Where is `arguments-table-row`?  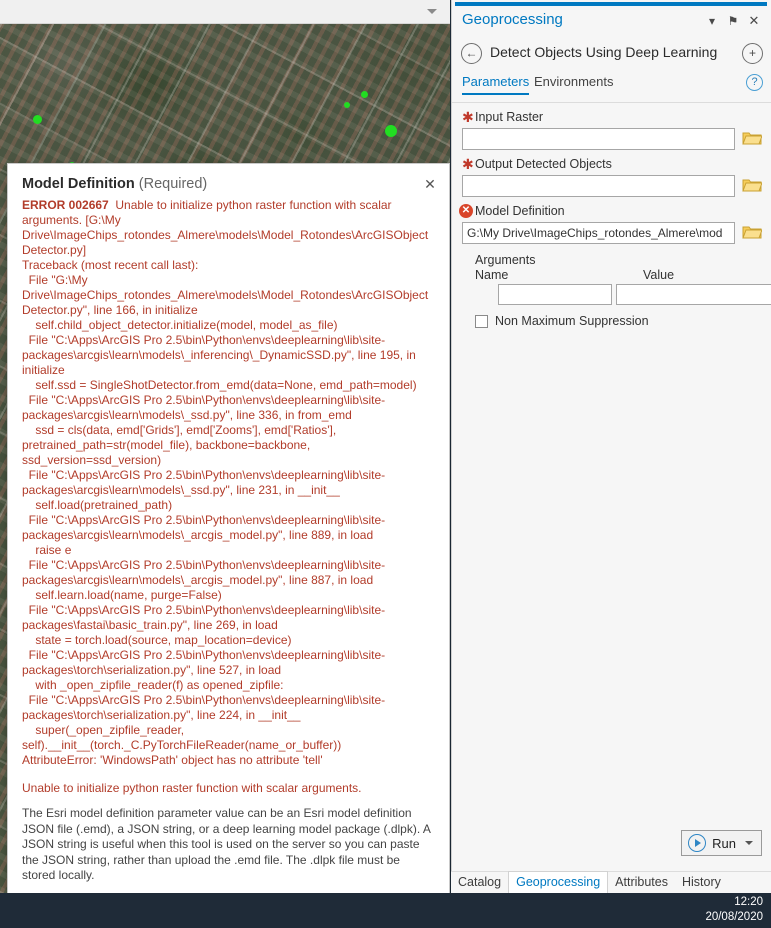 arguments-table-row is located at coordinates (611, 294).